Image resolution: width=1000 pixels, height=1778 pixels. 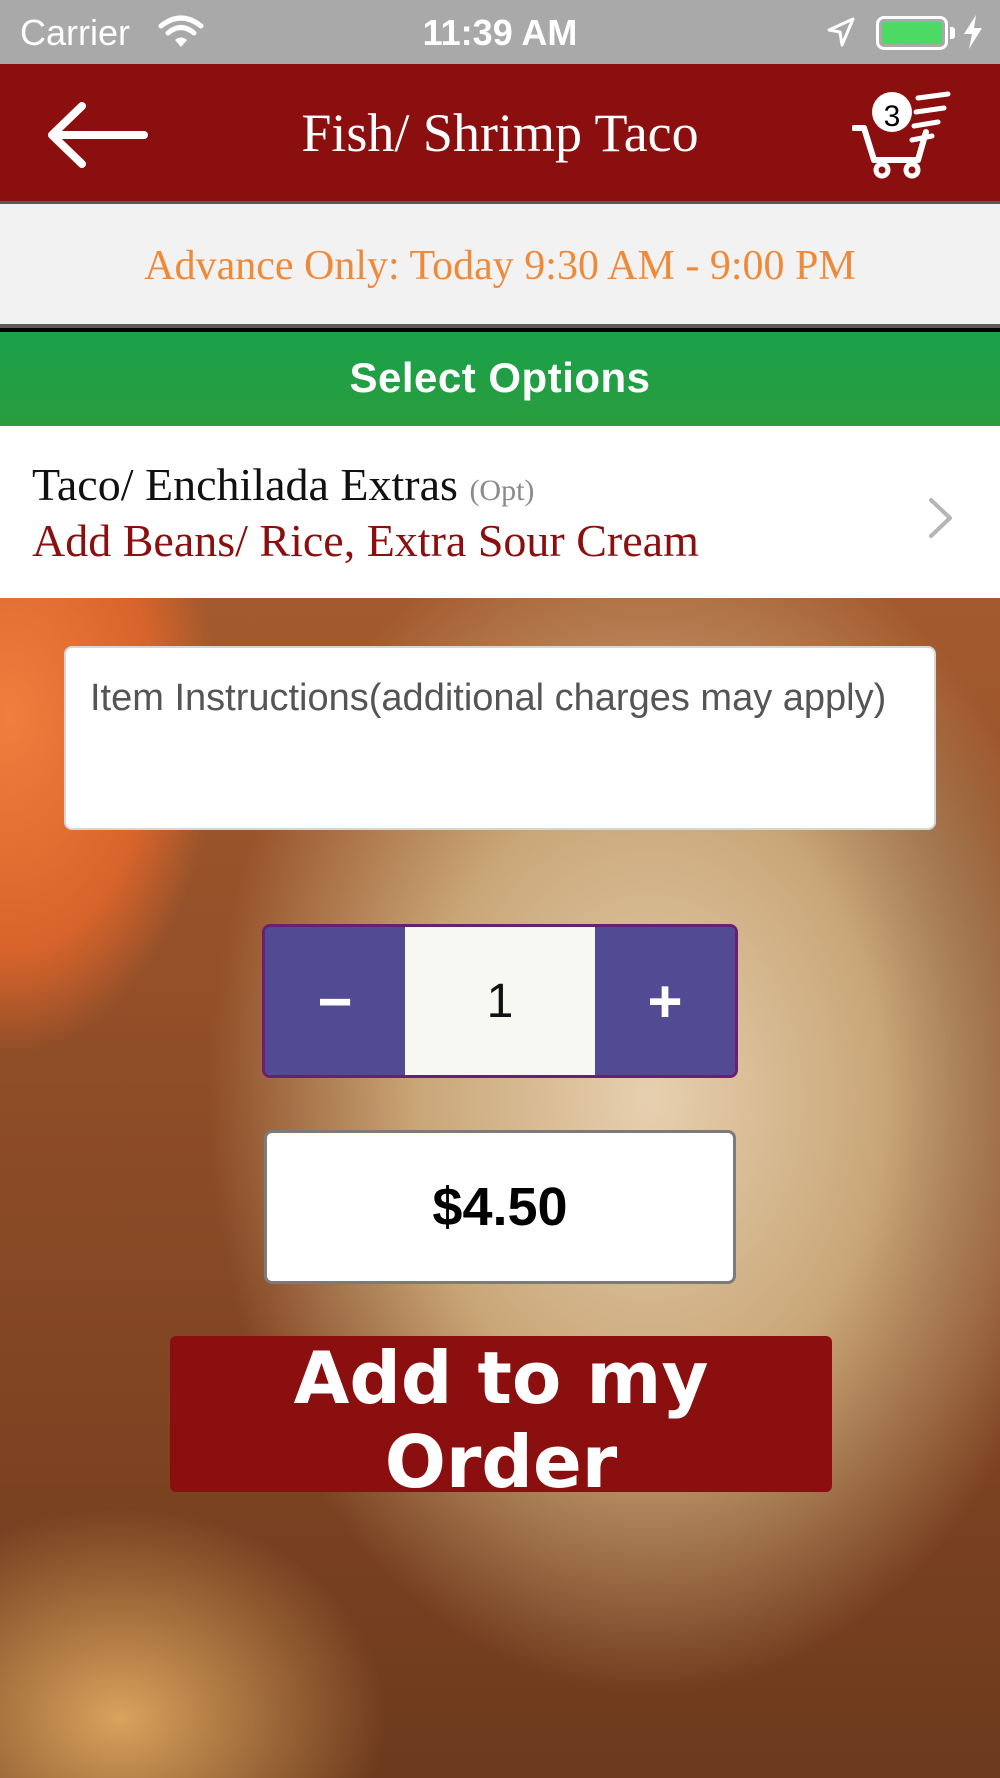 I want to click on quantity-stepper: − +, so click(x=500, y=1001).